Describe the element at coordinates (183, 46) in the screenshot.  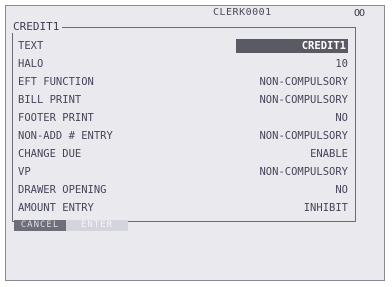
I see `setting-row-text: TEXT CREDIT1` at that location.